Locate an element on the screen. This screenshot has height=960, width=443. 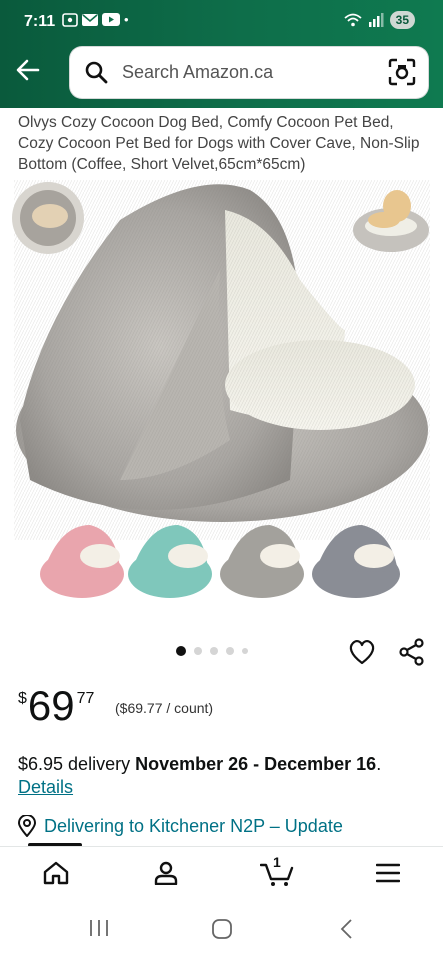
back-arrow-icon is located at coordinates (28, 70).